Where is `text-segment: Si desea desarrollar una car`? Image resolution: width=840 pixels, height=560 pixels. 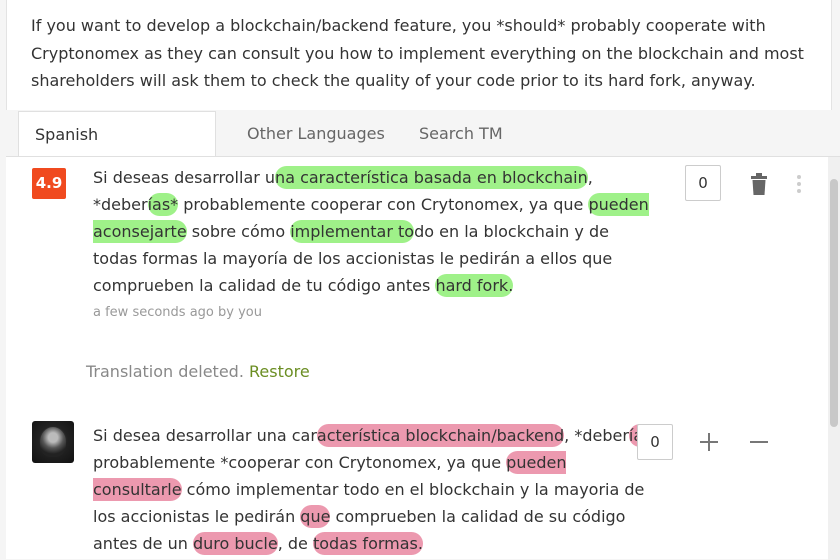
text-segment: Si desea desarrollar una car is located at coordinates (205, 435).